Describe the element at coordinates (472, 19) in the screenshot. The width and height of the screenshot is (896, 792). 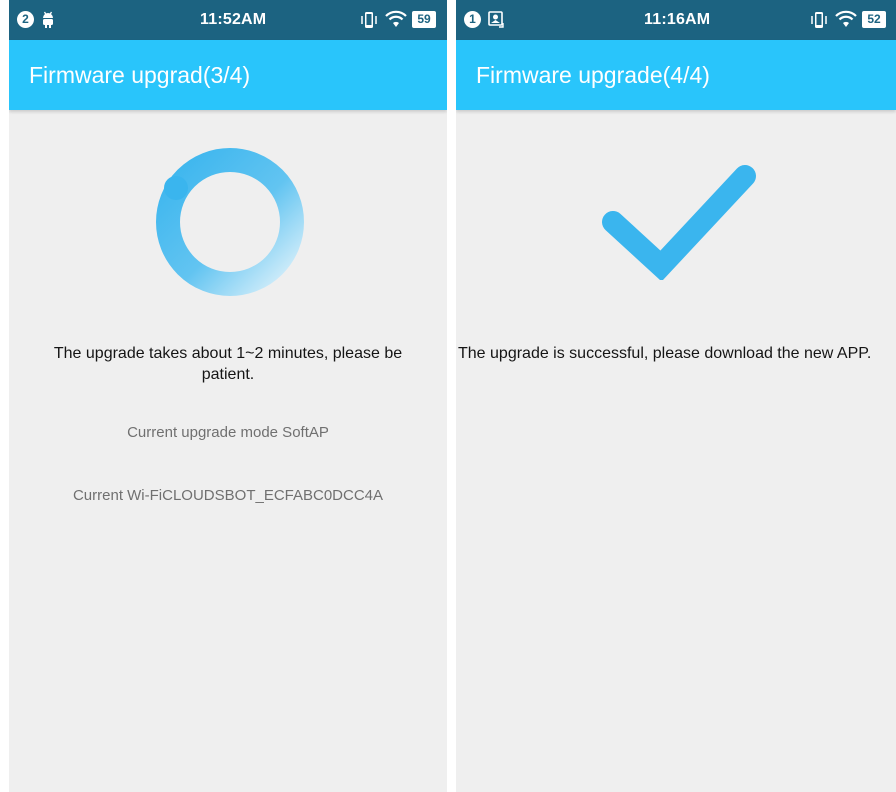
I see `notification-count-badge: 1` at that location.